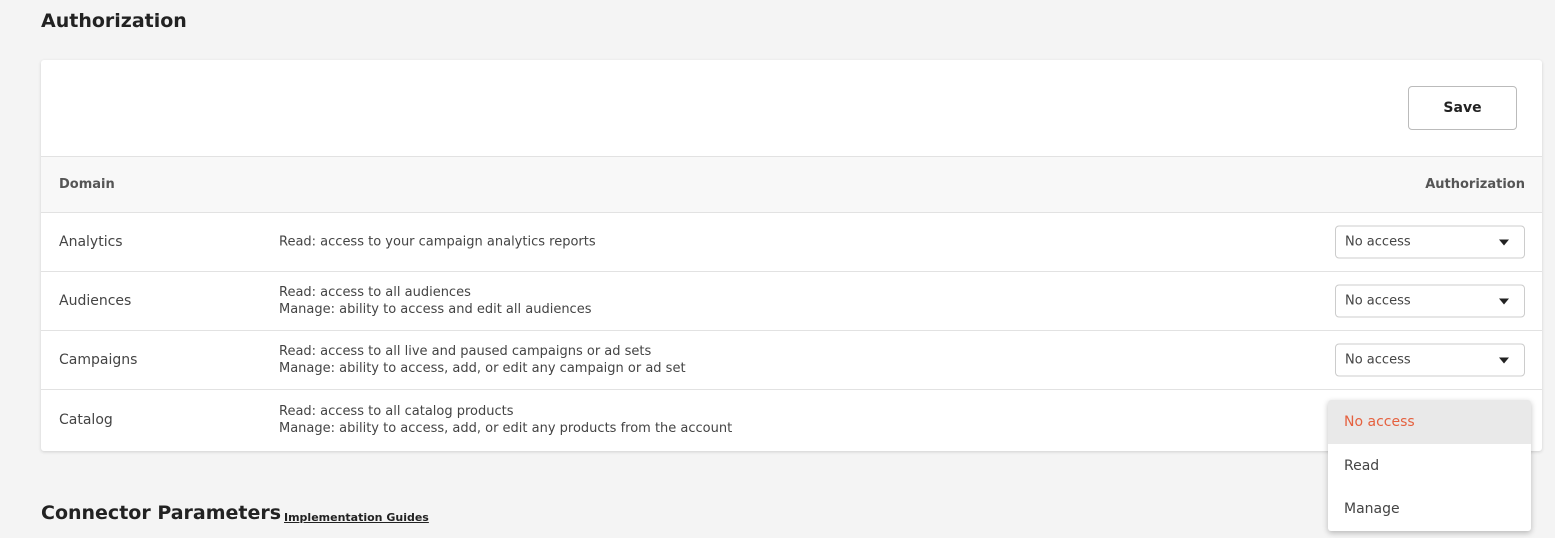 Image resolution: width=1555 pixels, height=538 pixels. I want to click on authorization-dropdown-menu: No access Read Manage, so click(1429, 465).